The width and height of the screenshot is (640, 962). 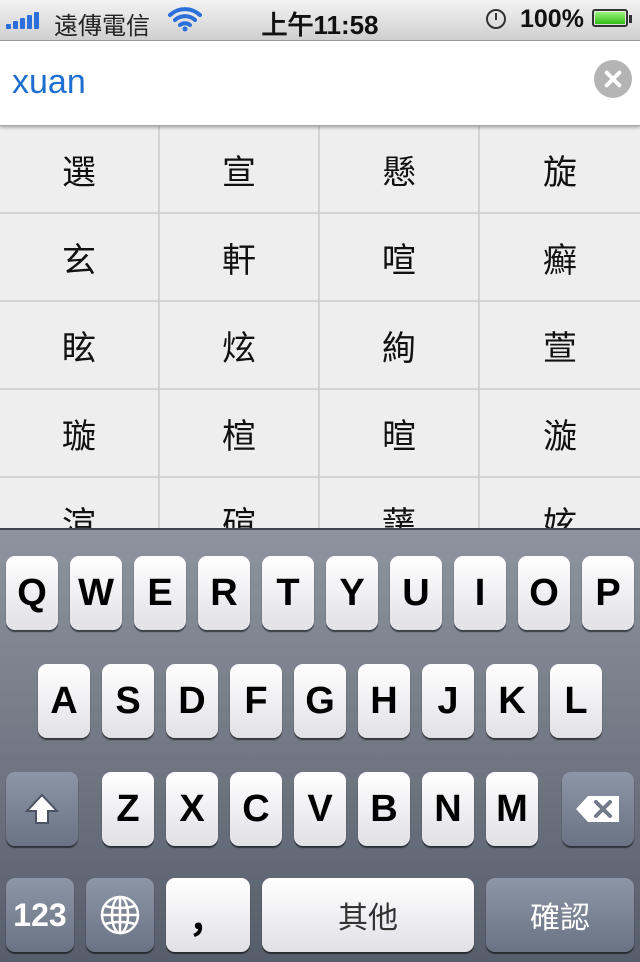 What do you see at coordinates (512, 701) in the screenshot?
I see `key-k: K` at bounding box center [512, 701].